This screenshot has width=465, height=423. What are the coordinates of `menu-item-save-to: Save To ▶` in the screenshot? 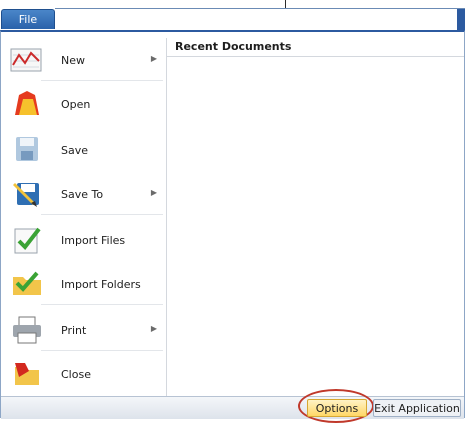 It's located at (84, 194).